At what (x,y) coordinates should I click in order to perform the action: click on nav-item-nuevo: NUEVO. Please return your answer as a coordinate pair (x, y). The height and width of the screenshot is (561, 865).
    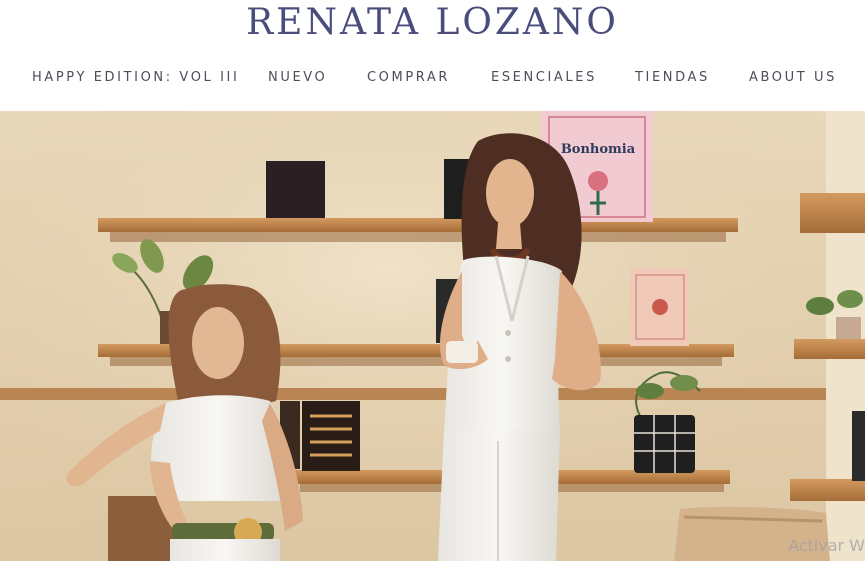
    Looking at the image, I should click on (297, 77).